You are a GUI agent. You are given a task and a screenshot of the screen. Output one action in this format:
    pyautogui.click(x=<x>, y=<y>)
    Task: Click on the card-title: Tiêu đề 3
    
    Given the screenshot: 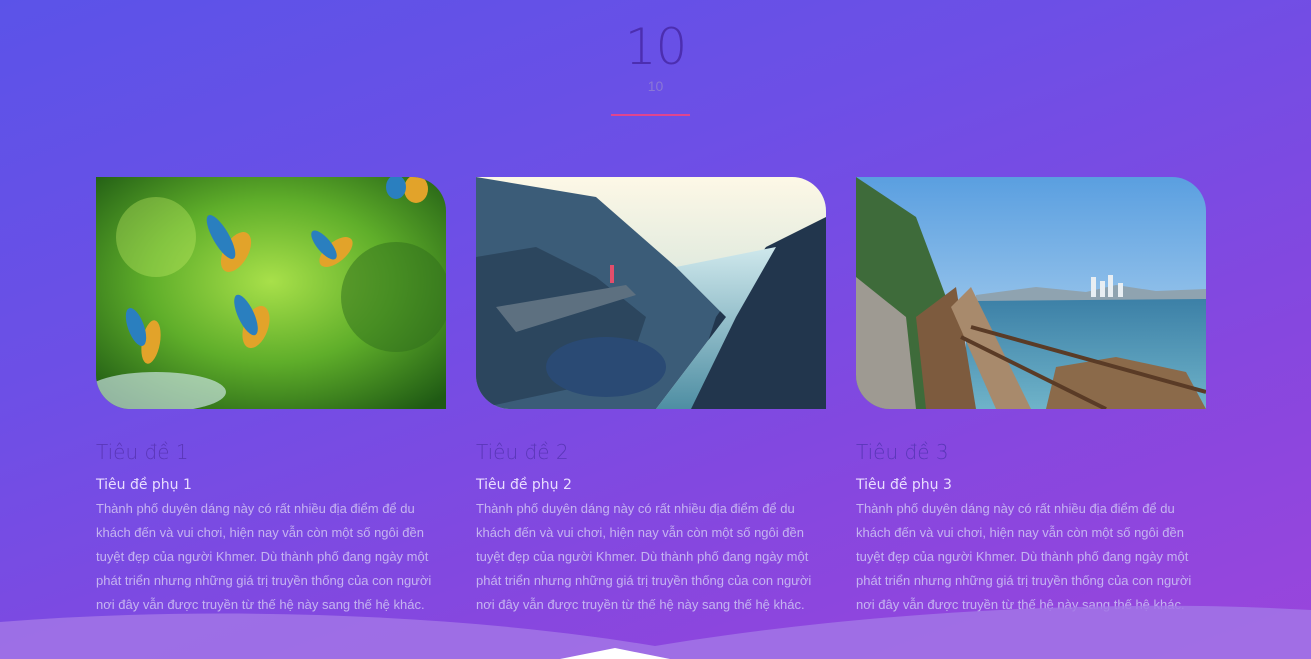 What is the action you would take?
    pyautogui.click(x=902, y=452)
    